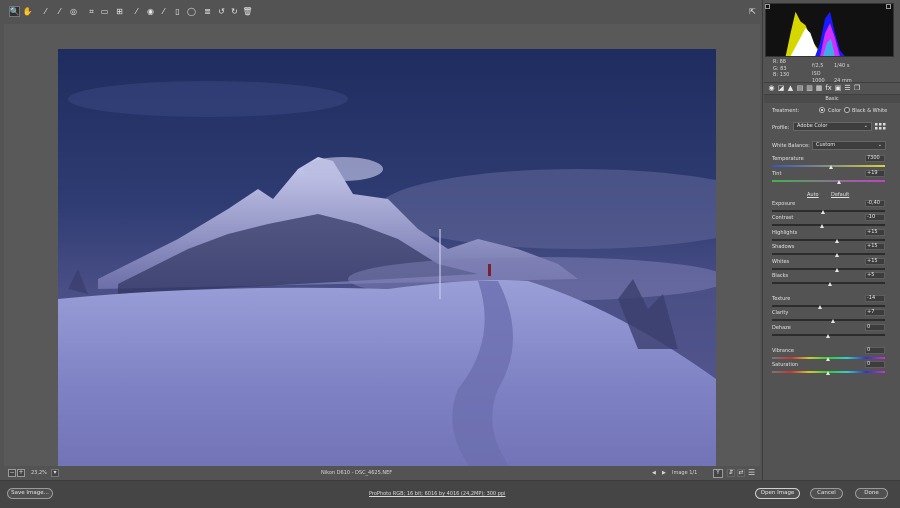  What do you see at coordinates (879, 145) in the screenshot?
I see `chevron-down-icon: ⌄` at bounding box center [879, 145].